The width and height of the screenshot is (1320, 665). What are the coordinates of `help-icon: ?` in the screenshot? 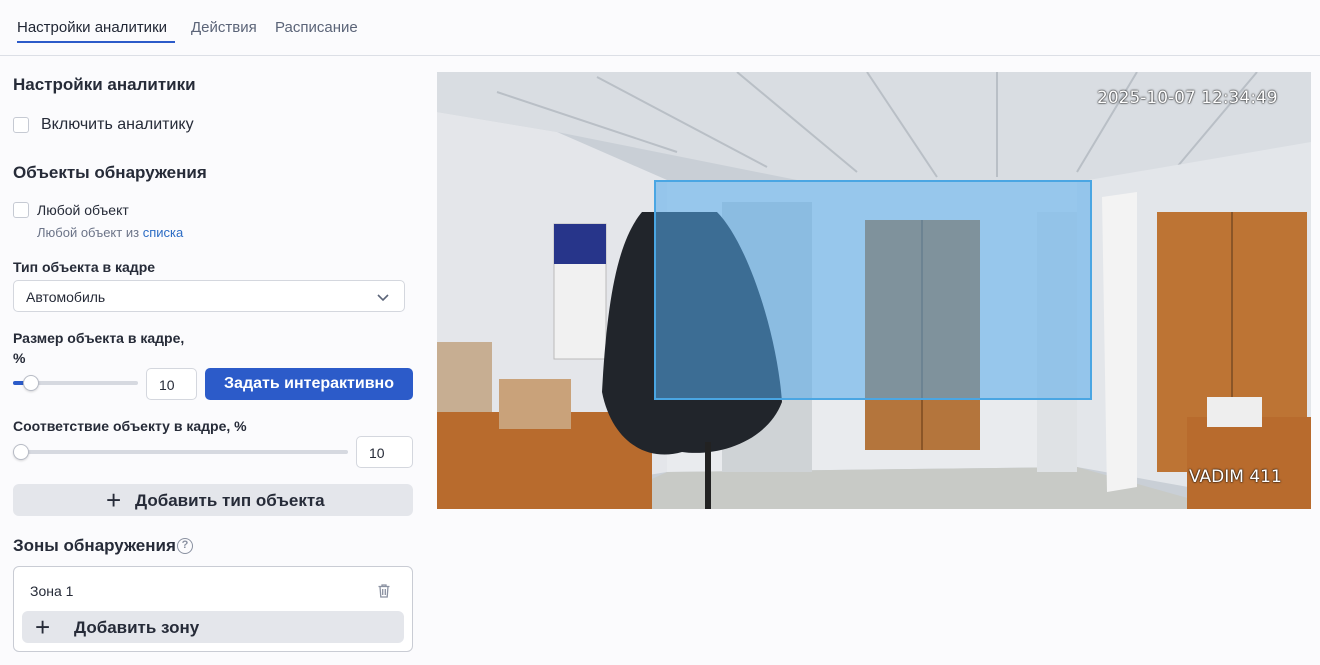 It's located at (185, 546).